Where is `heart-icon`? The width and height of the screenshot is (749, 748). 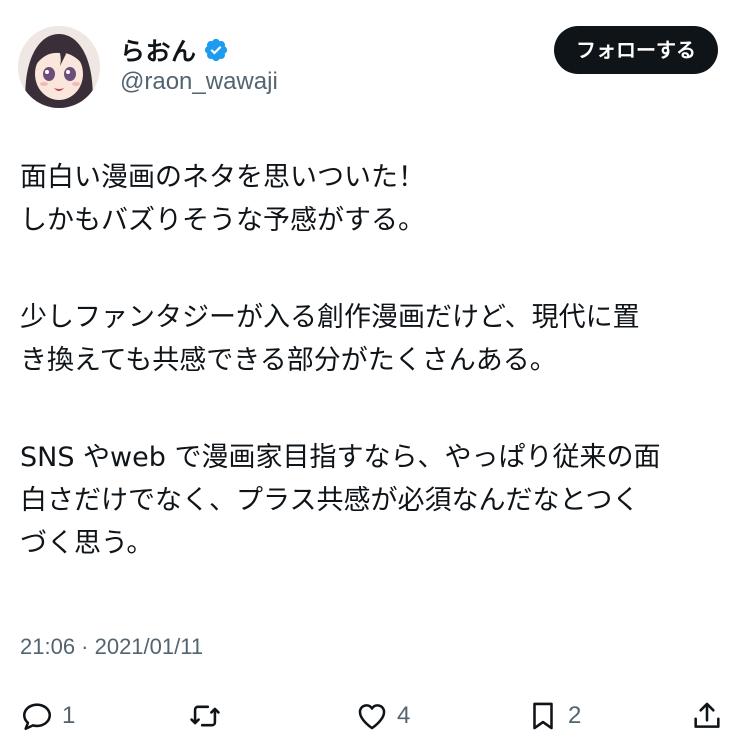
heart-icon is located at coordinates (372, 717).